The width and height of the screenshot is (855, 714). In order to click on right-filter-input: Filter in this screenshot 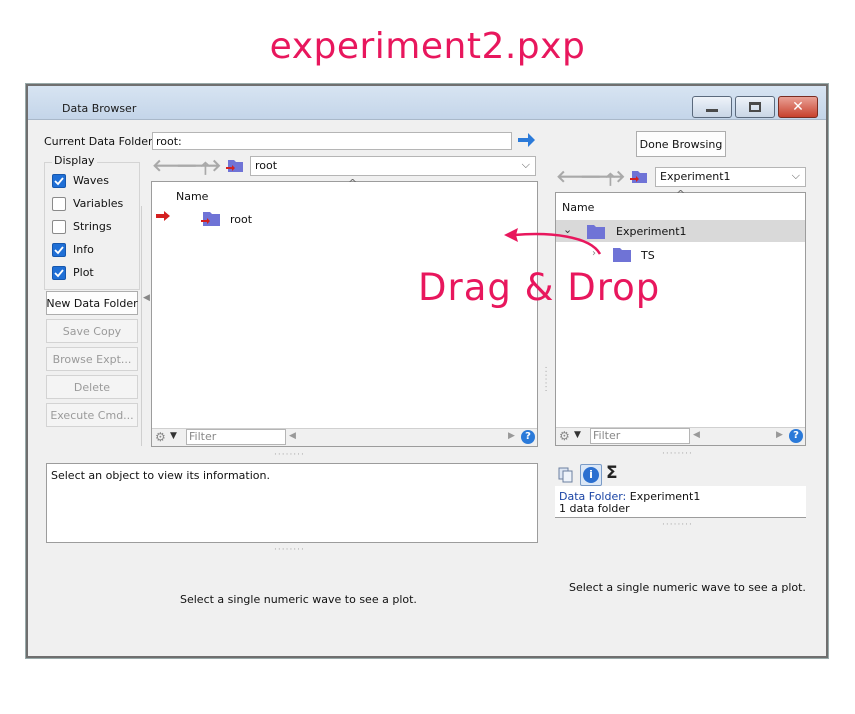, I will do `click(640, 436)`.